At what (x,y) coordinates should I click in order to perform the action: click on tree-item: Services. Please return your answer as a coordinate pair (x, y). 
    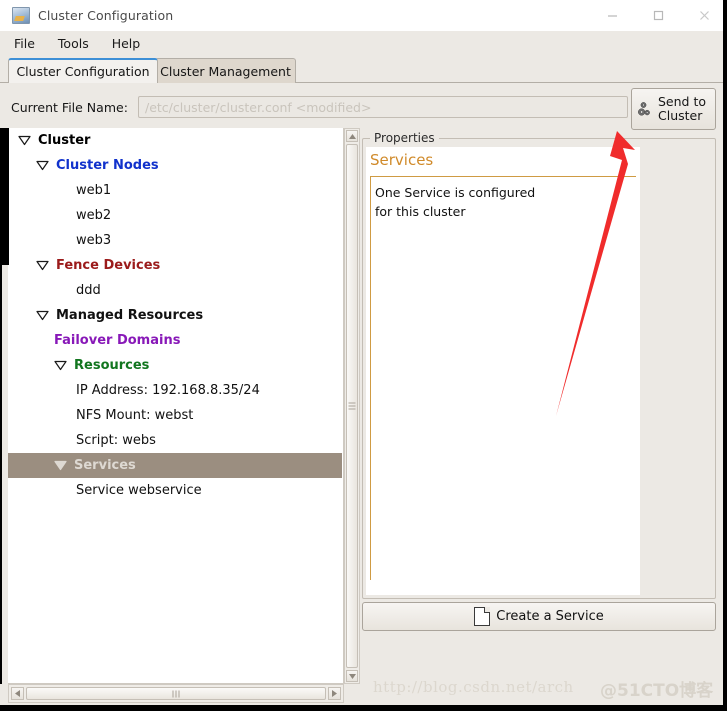
    Looking at the image, I should click on (175, 465).